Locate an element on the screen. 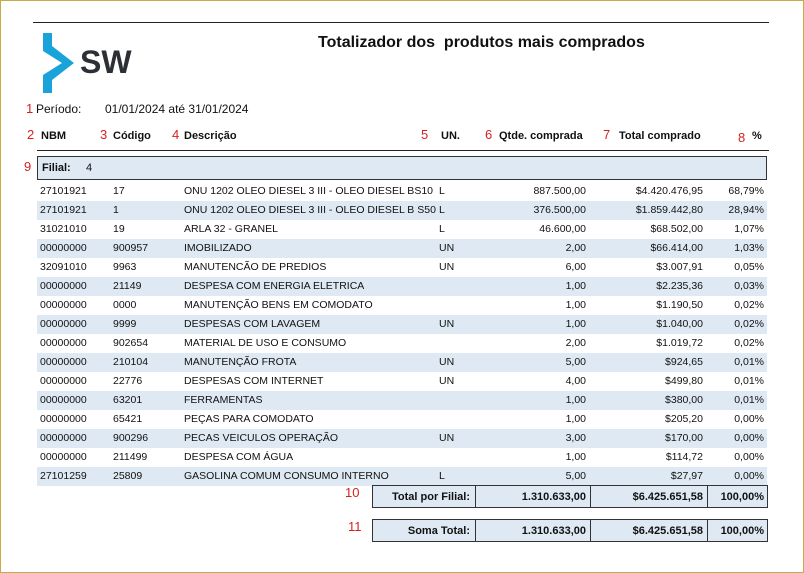 This screenshot has height=573, width=804. cell-total: $1.040,00 is located at coordinates (679, 324).